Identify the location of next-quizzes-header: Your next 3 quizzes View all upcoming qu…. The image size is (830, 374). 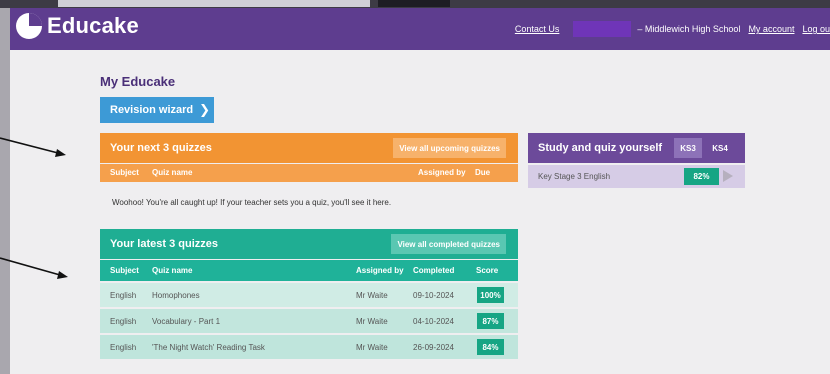
(309, 148).